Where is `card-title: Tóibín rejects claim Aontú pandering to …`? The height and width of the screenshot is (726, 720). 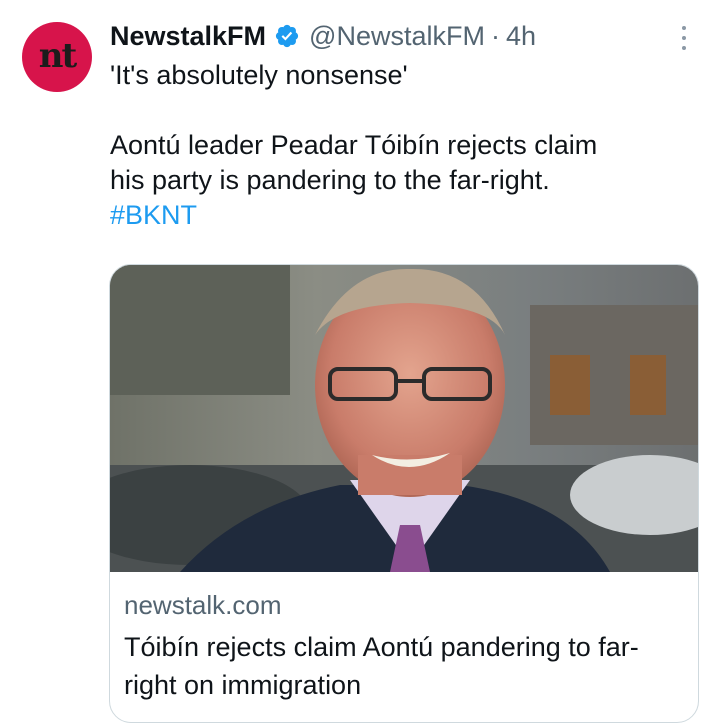 card-title: Tóibín rejects claim Aontú pandering to … is located at coordinates (404, 666).